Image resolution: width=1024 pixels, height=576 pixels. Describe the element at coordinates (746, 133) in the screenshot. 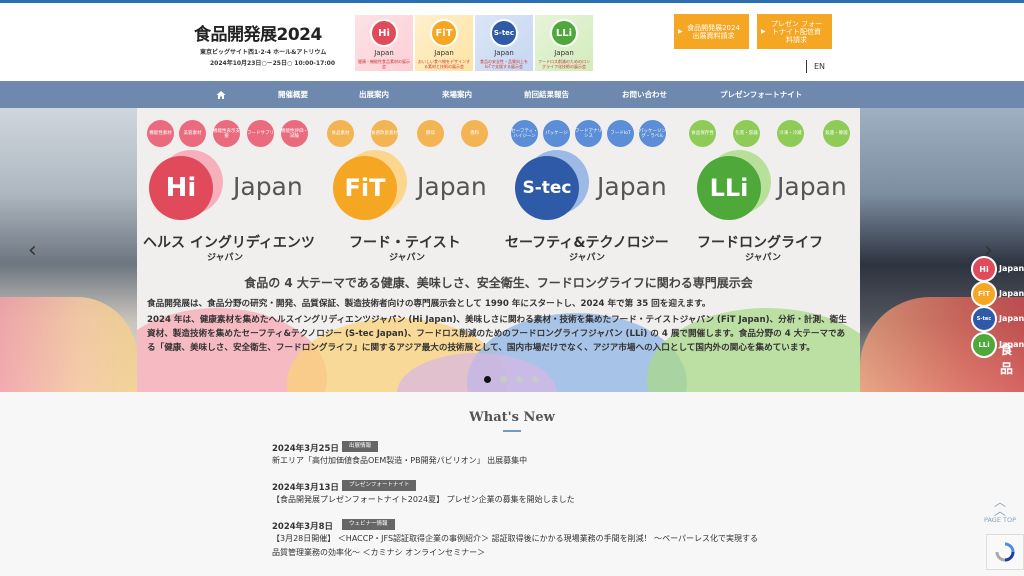

I see `tag-pill: 包装・容器` at that location.